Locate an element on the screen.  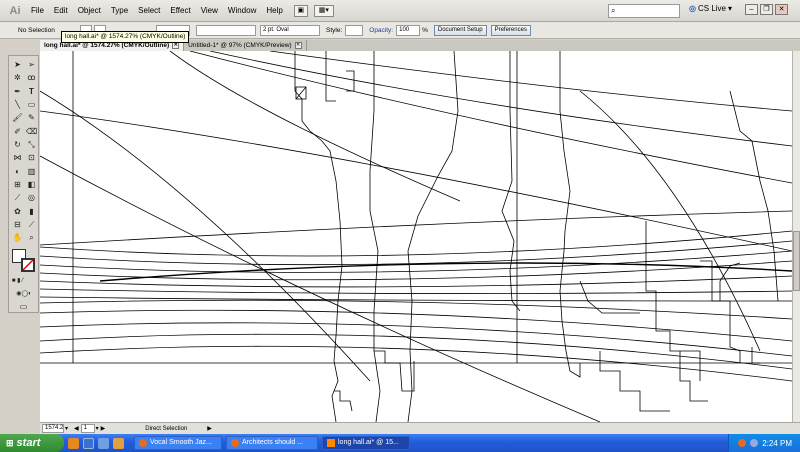
opacity-field: 100 is located at coordinates (408, 30).